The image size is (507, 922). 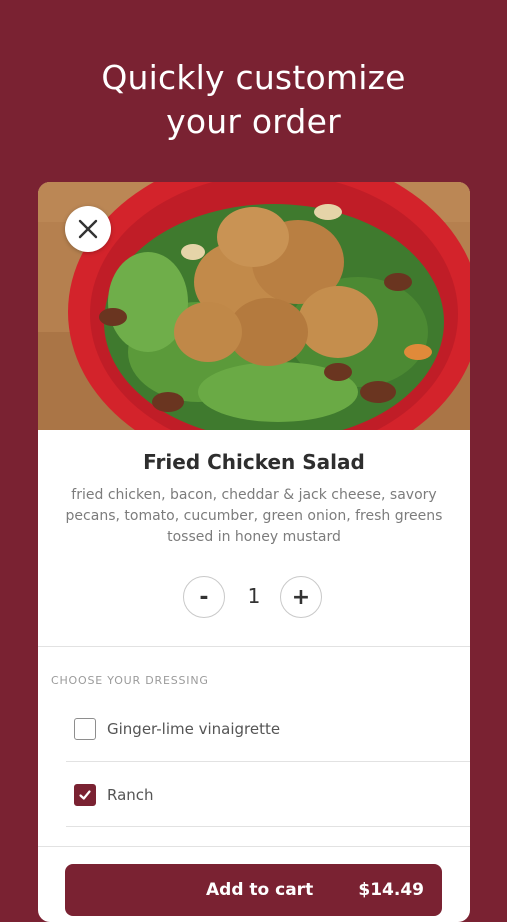 What do you see at coordinates (301, 597) in the screenshot?
I see `increase-quantity-button: +` at bounding box center [301, 597].